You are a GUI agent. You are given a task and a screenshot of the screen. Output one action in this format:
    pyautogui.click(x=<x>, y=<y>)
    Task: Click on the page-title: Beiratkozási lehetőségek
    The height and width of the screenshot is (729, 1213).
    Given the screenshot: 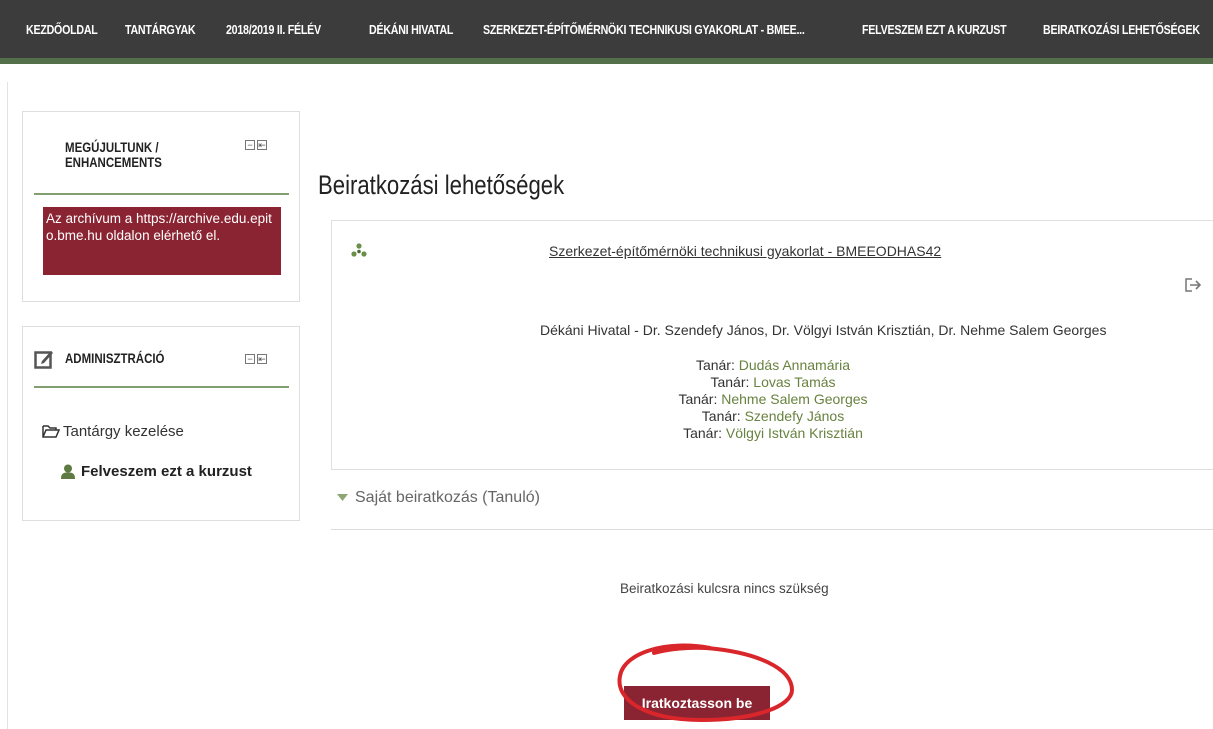 What is the action you would take?
    pyautogui.click(x=441, y=185)
    